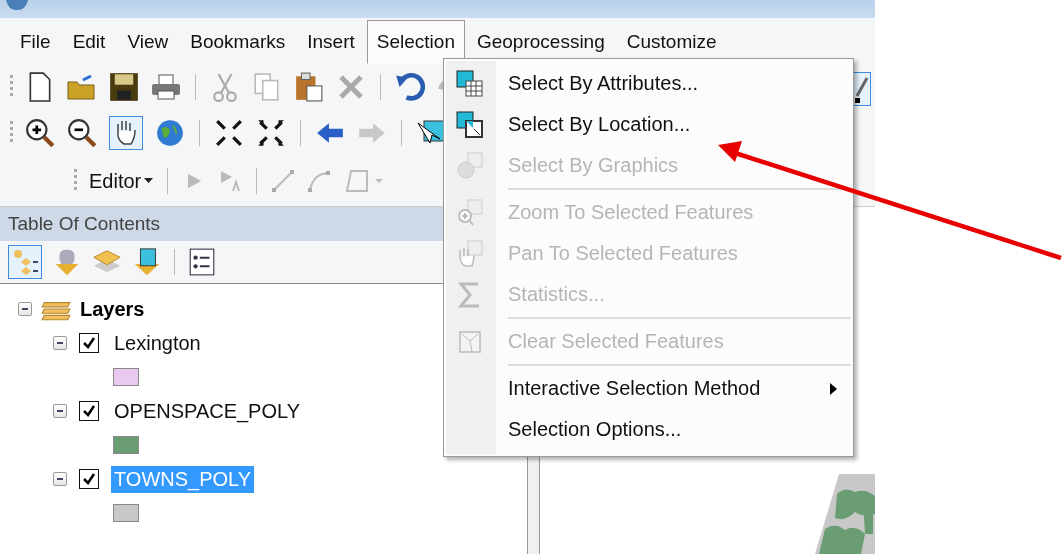 Image resolution: width=1063 pixels, height=554 pixels. Describe the element at coordinates (157, 343) in the screenshot. I see `layer-name: Lexington` at that location.